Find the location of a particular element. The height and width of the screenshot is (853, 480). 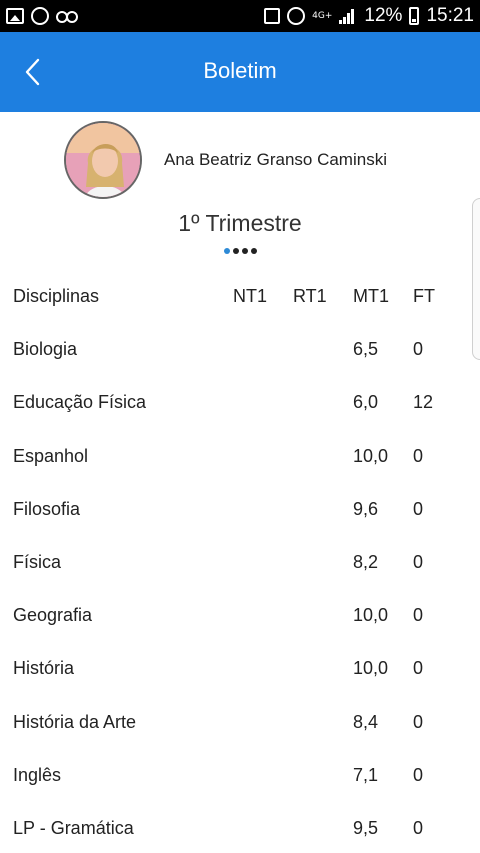

table-row: Física 8,2 0 is located at coordinates (240, 560).